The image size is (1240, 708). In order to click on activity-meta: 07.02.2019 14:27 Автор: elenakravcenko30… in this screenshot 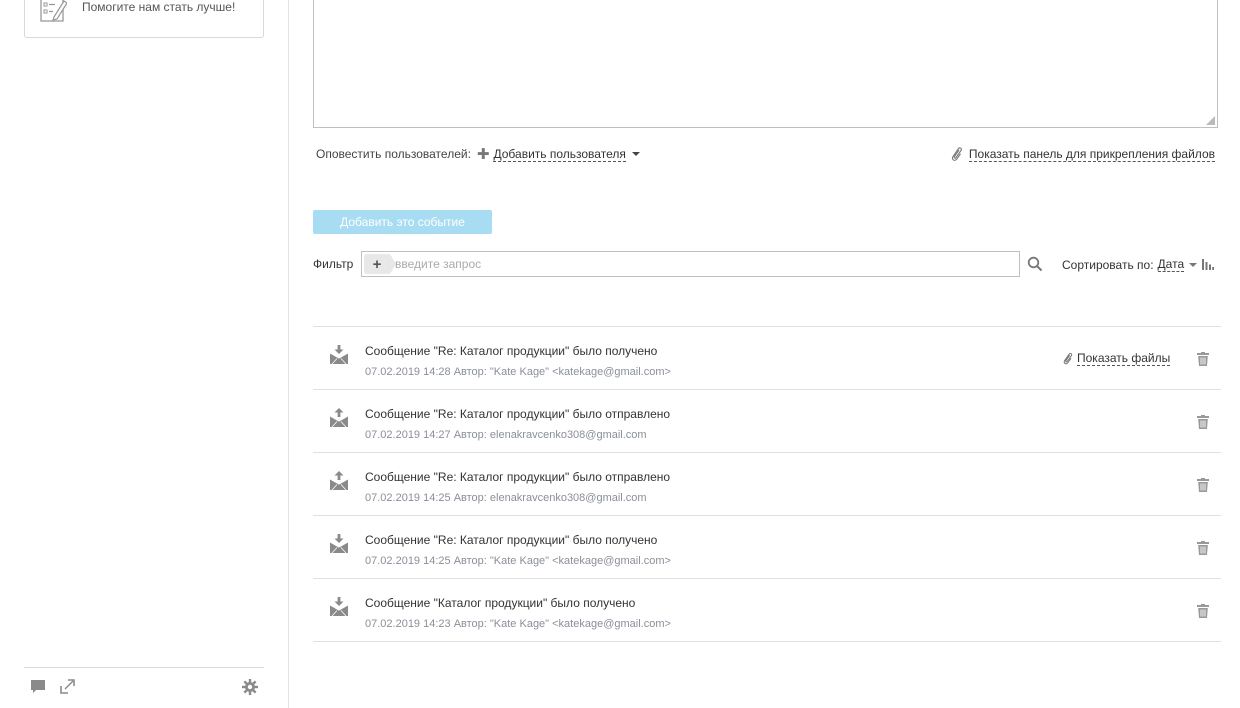, I will do `click(506, 435)`.